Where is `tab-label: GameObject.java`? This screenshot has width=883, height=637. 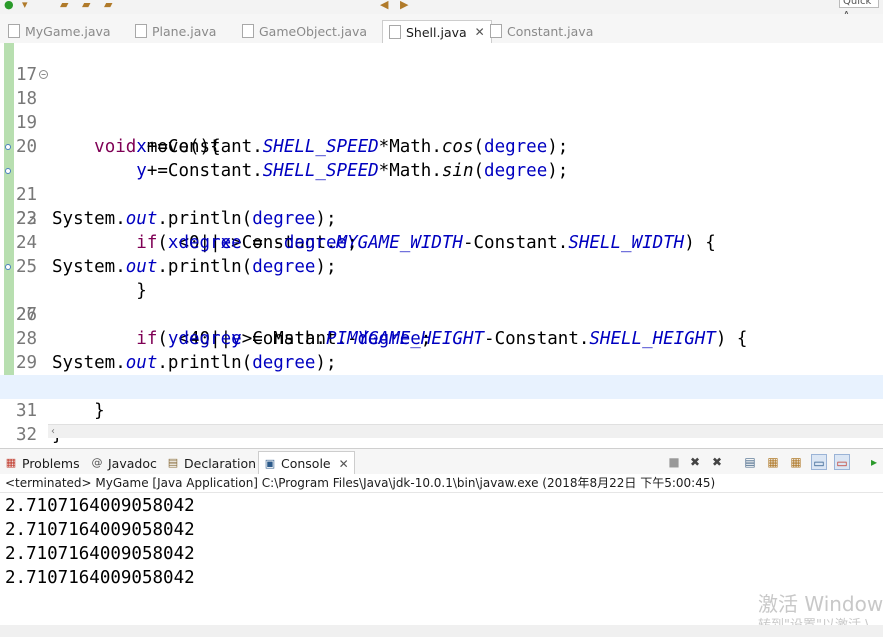
tab-label: GameObject.java is located at coordinates (313, 31).